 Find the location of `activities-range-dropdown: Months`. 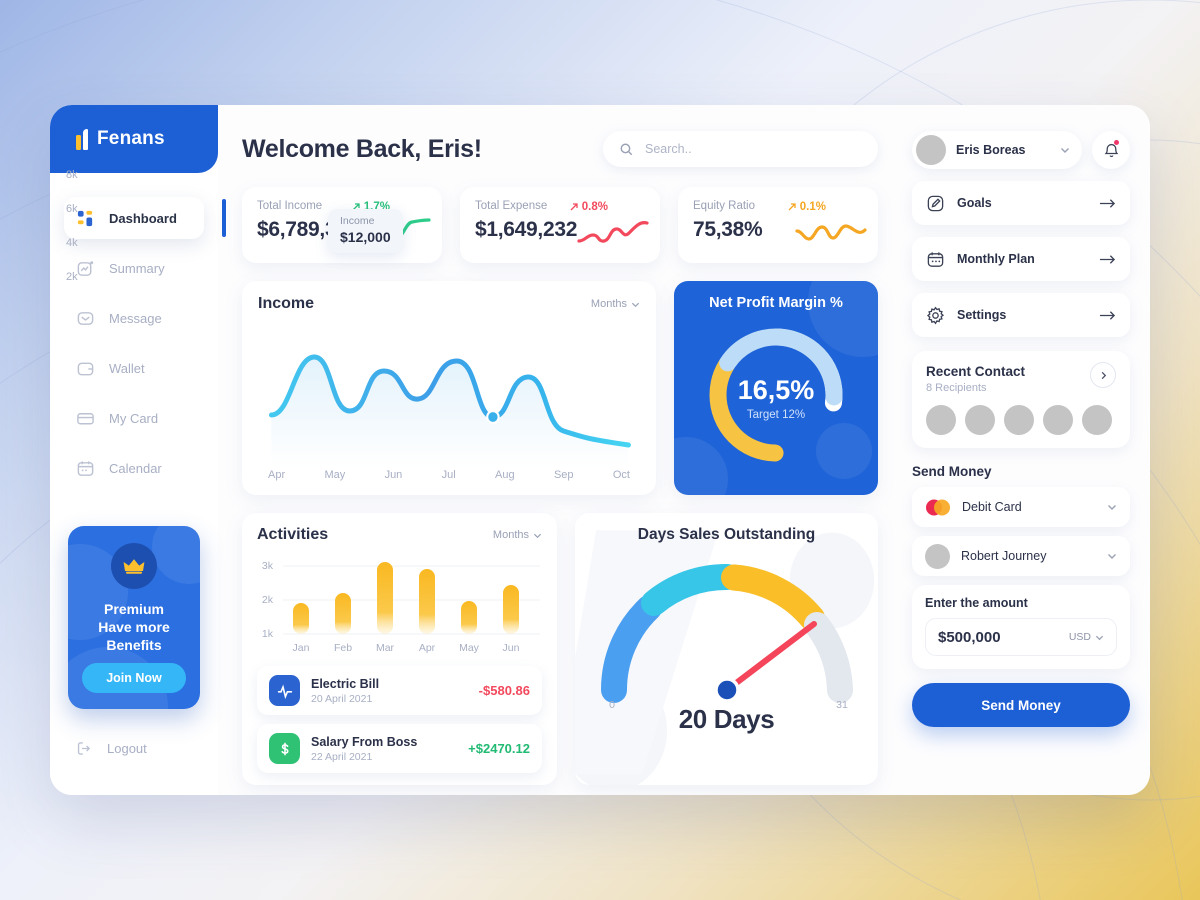

activities-range-dropdown: Months is located at coordinates (517, 535).